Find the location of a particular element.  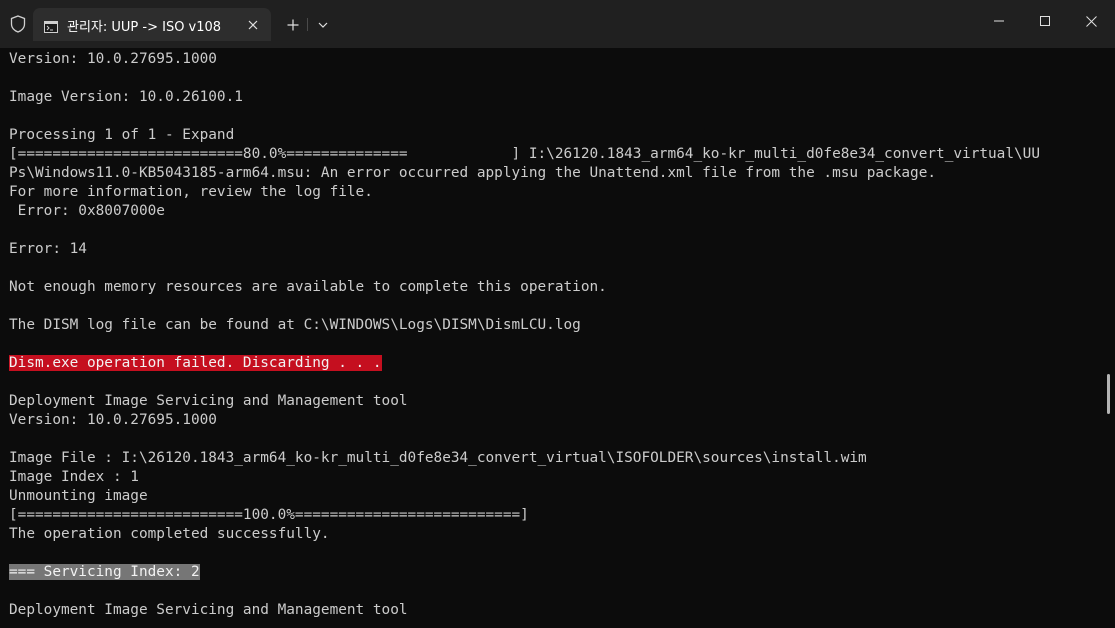

tab-dropdown-button is located at coordinates (323, 25).